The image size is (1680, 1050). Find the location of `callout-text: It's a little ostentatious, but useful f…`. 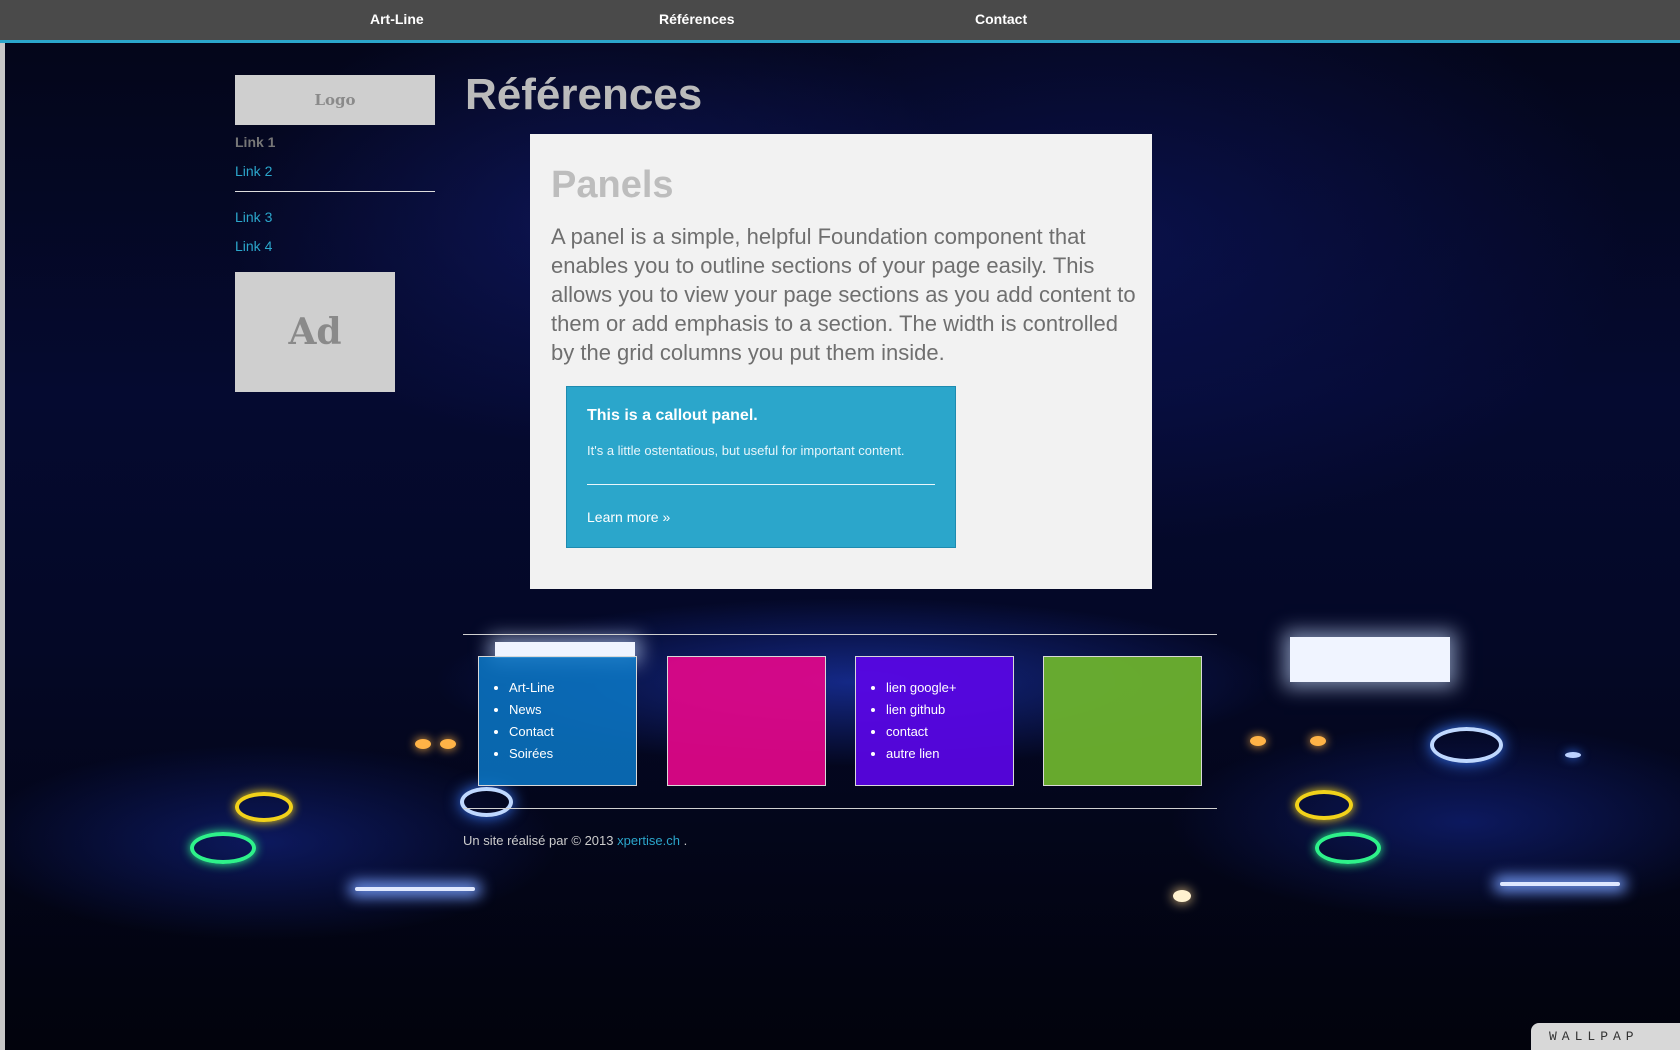

callout-text: It's a little ostentatious, but useful f… is located at coordinates (746, 450).